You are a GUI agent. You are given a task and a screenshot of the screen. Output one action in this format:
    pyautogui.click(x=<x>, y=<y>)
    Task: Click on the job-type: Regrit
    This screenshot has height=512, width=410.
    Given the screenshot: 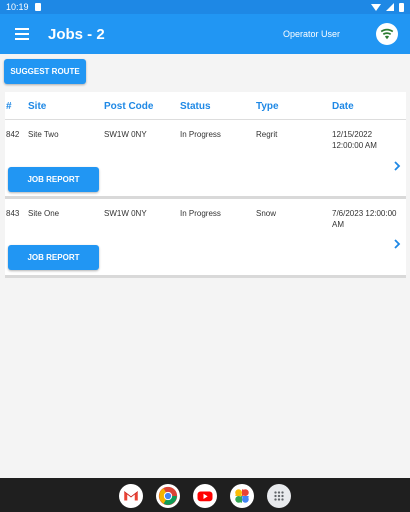 What is the action you would take?
    pyautogui.click(x=267, y=134)
    